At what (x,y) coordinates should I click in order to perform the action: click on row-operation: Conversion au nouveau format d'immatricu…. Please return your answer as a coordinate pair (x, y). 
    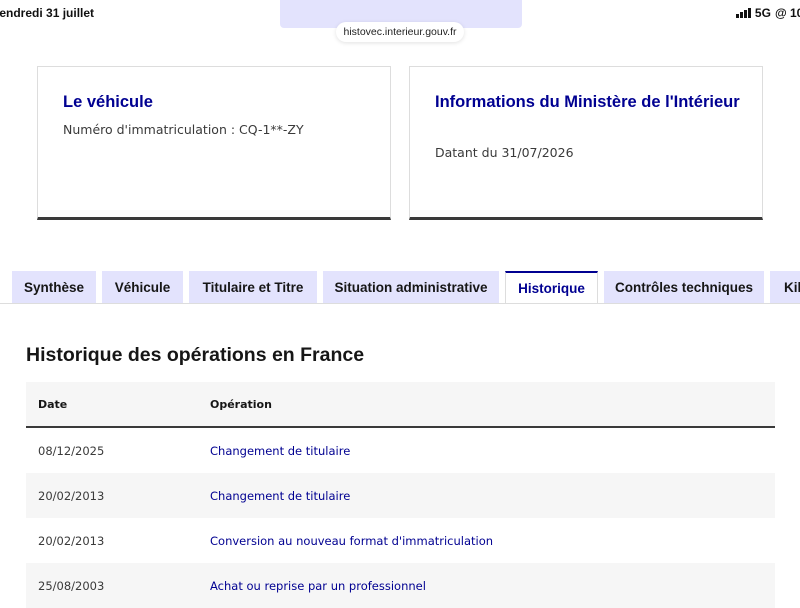
    Looking at the image, I should click on (352, 540).